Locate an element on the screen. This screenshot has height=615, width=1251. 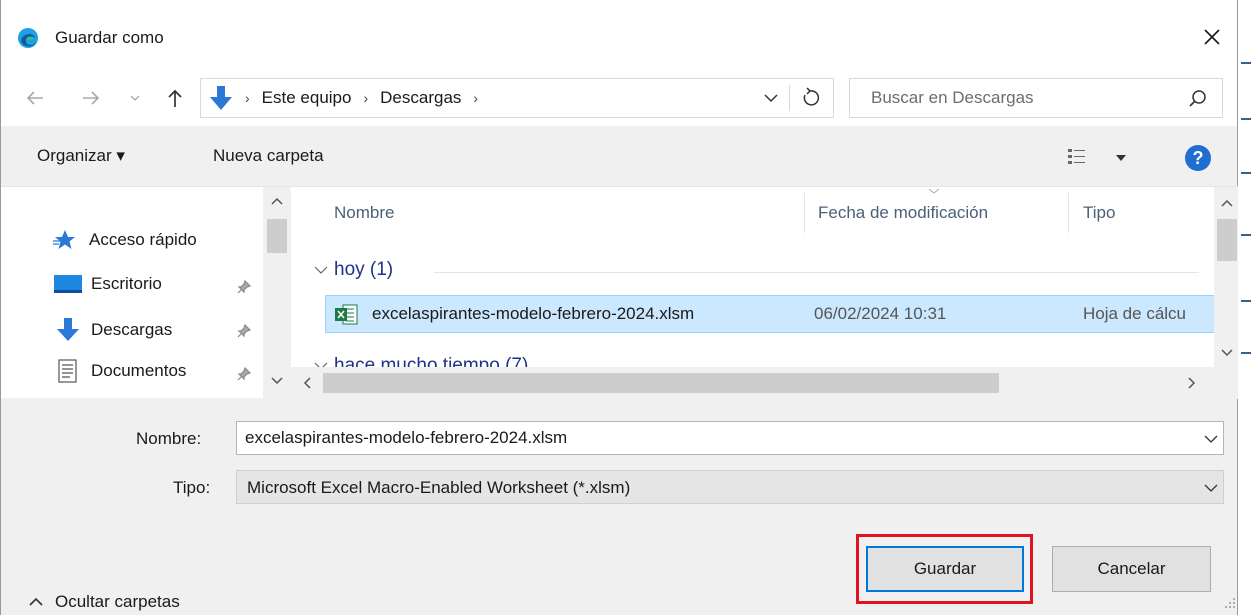
chevron-up-icon is located at coordinates (36, 601).